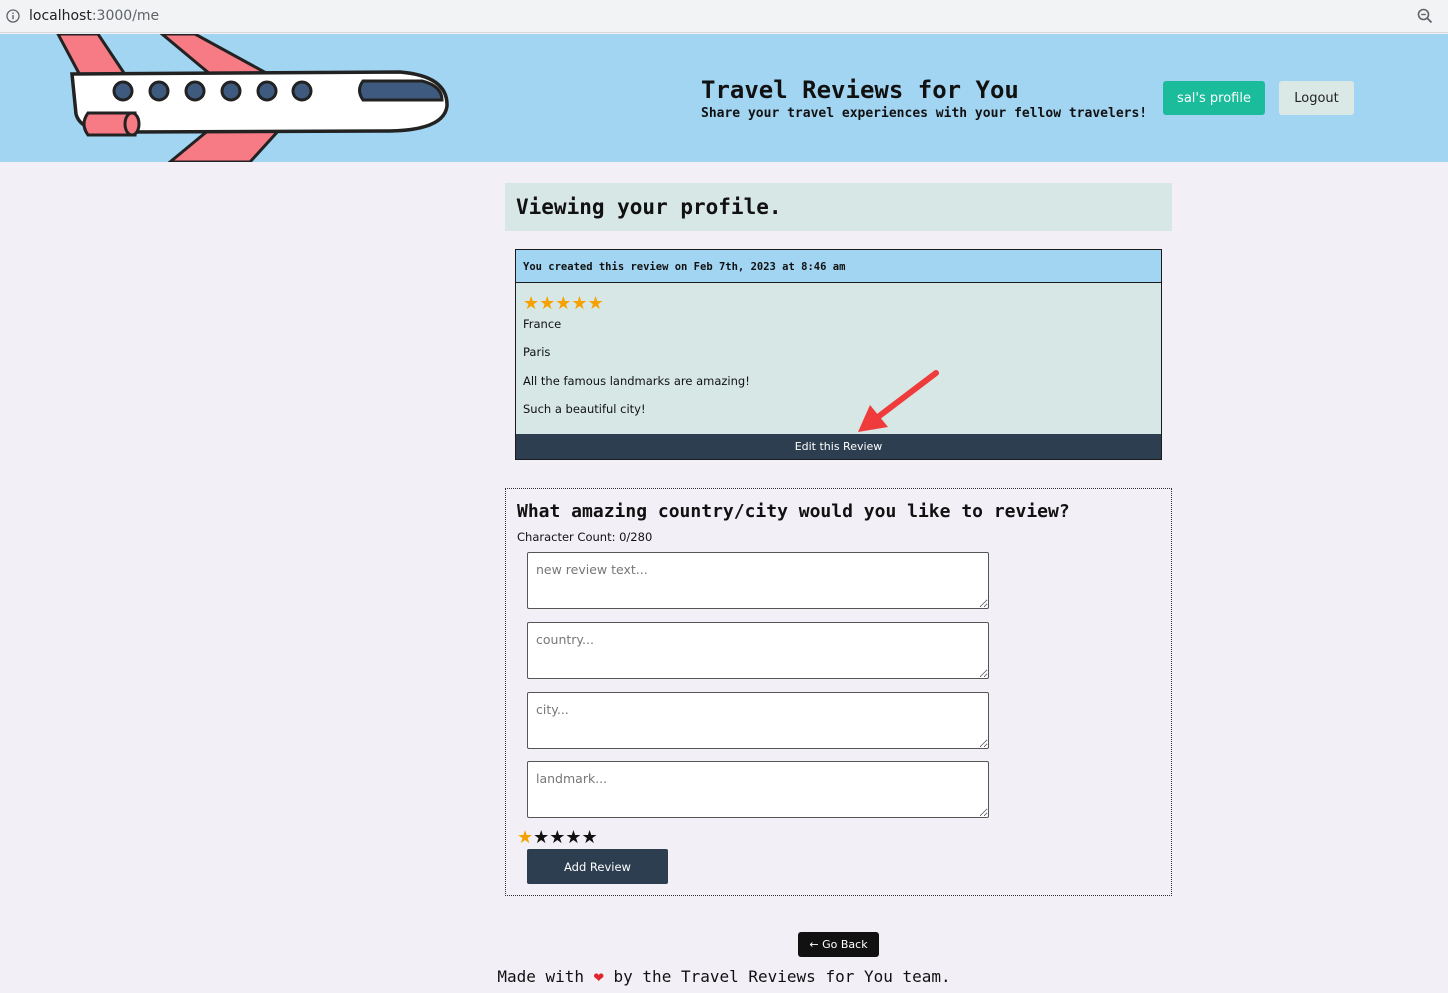 This screenshot has height=993, width=1448. I want to click on go-back-button: ← Go Back, so click(838, 944).